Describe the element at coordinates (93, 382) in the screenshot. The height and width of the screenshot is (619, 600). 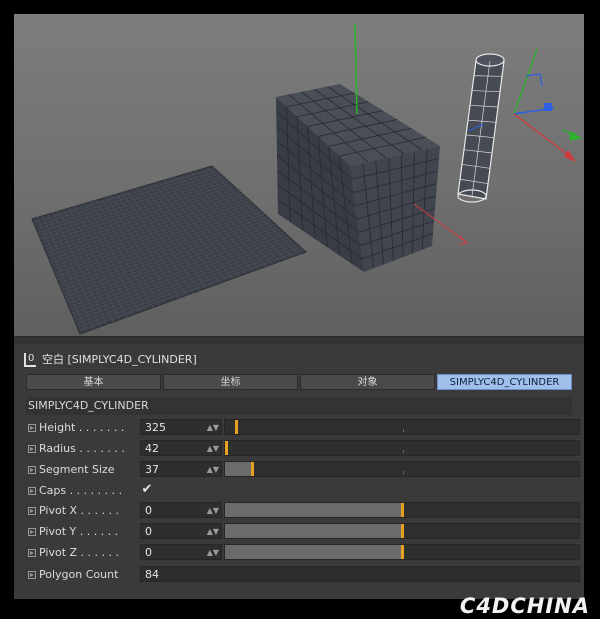
I see `tab-basic: 基本` at that location.